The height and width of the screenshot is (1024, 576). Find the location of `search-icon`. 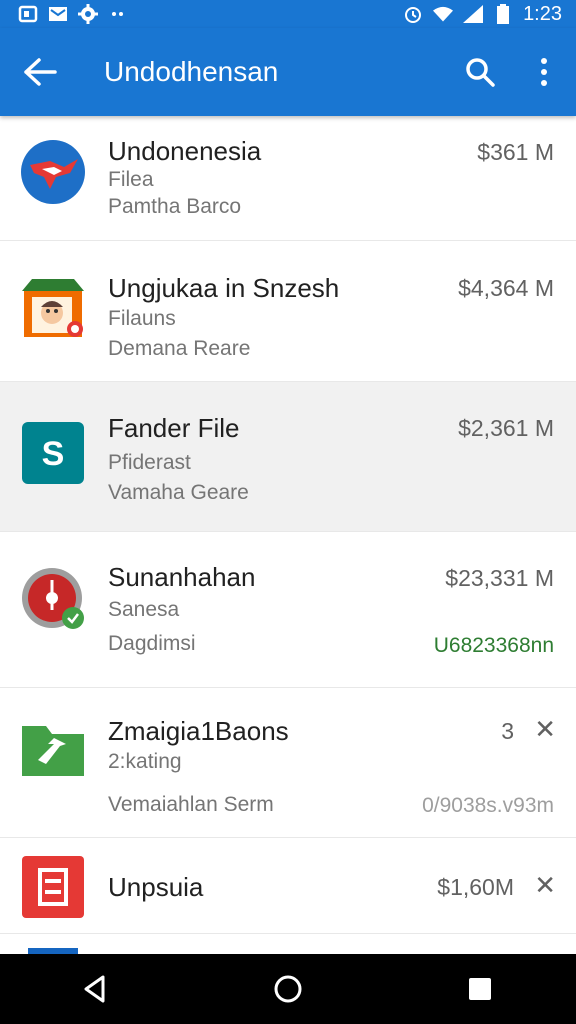

search-icon is located at coordinates (480, 72).